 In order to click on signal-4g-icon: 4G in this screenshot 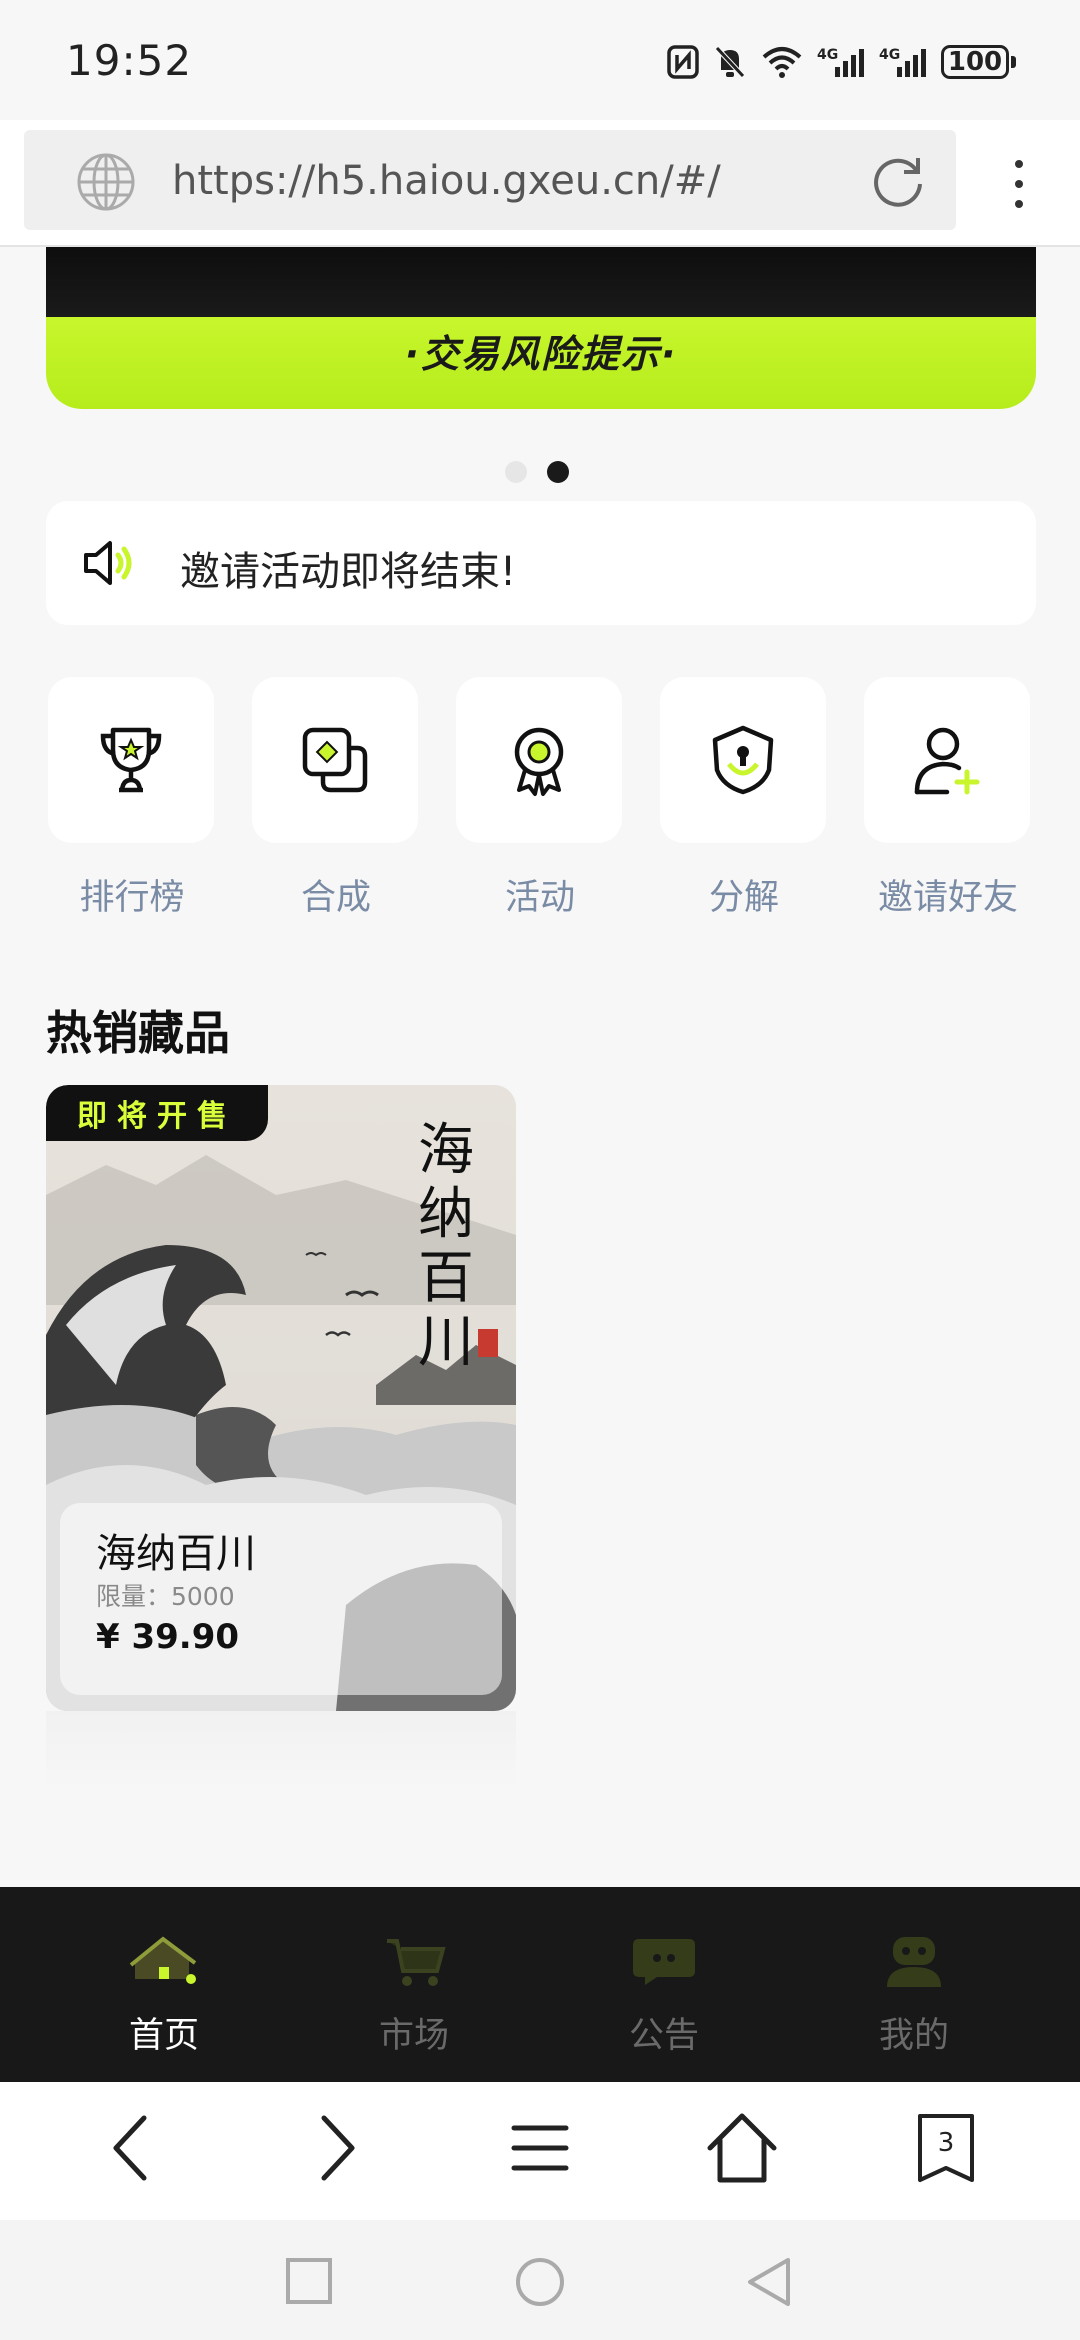, I will do `click(840, 62)`.